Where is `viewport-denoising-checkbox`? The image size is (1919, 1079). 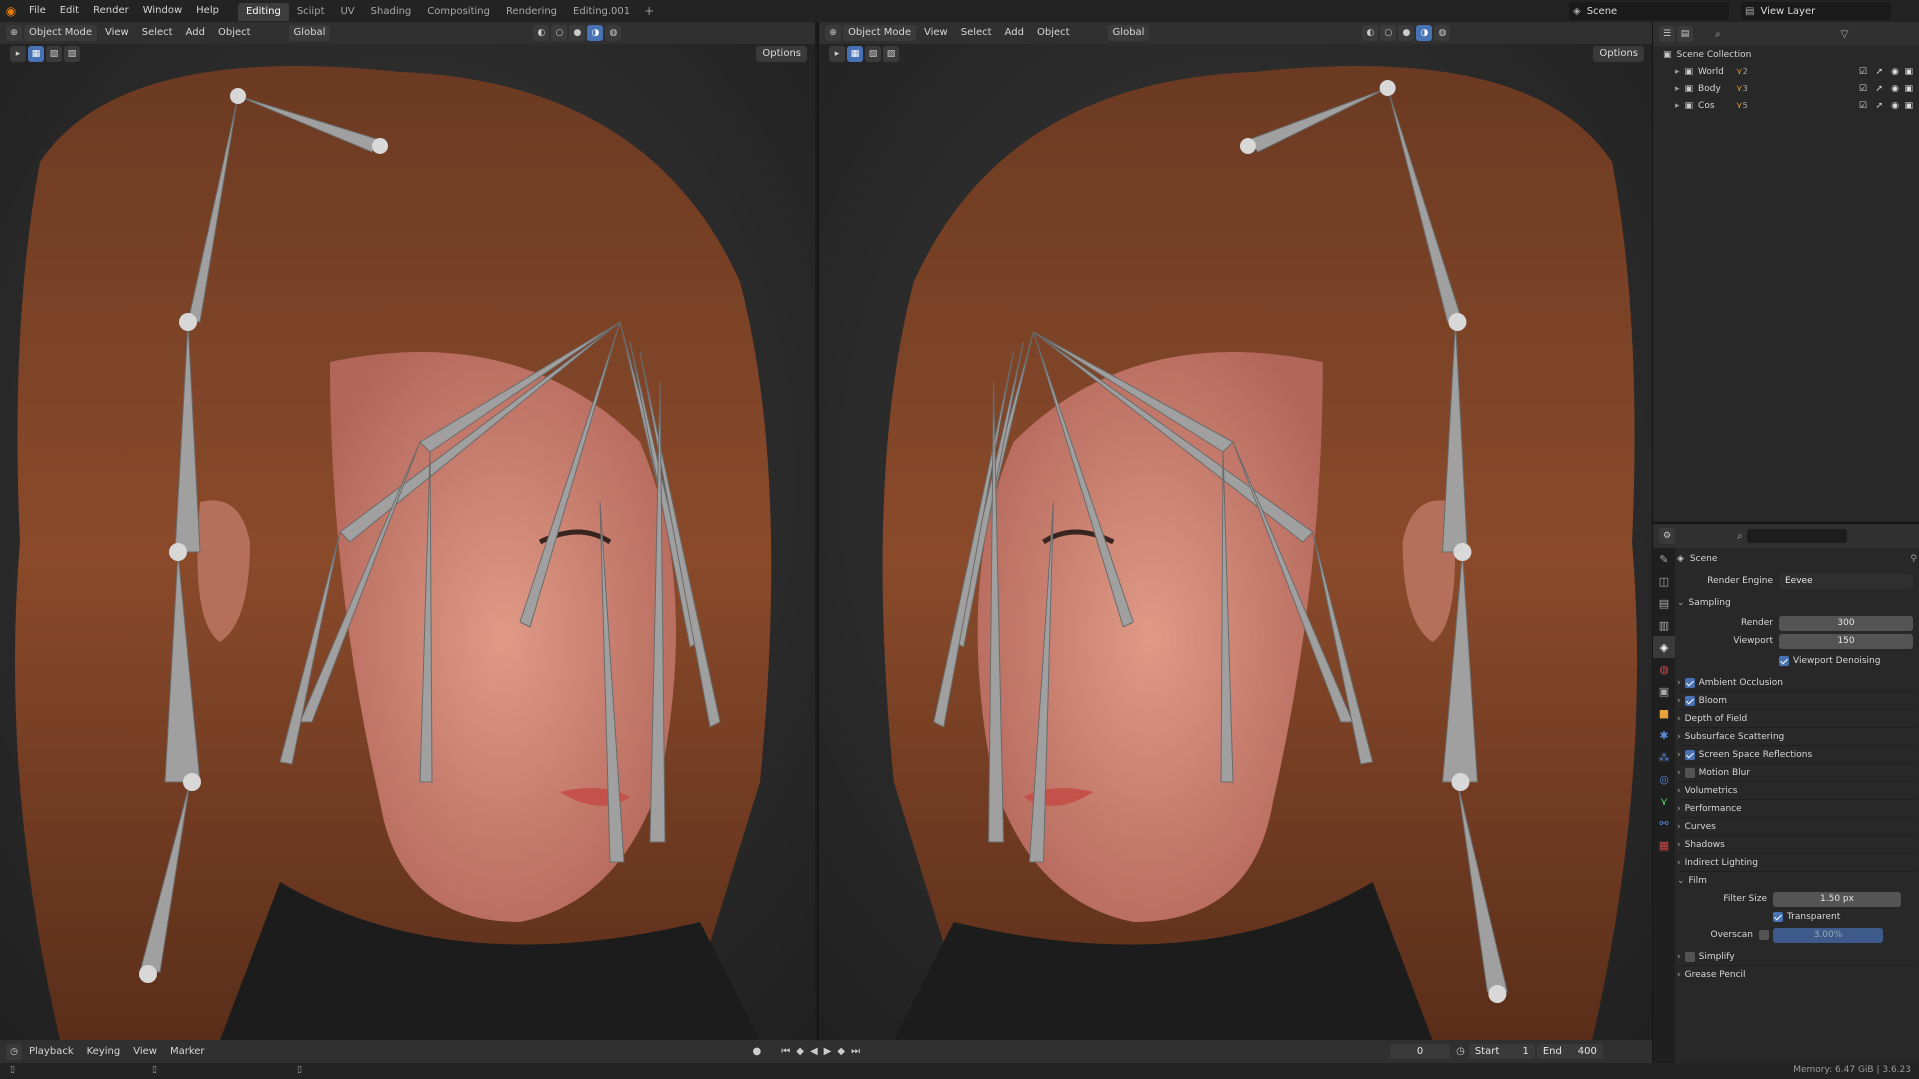
viewport-denoising-checkbox is located at coordinates (1784, 661).